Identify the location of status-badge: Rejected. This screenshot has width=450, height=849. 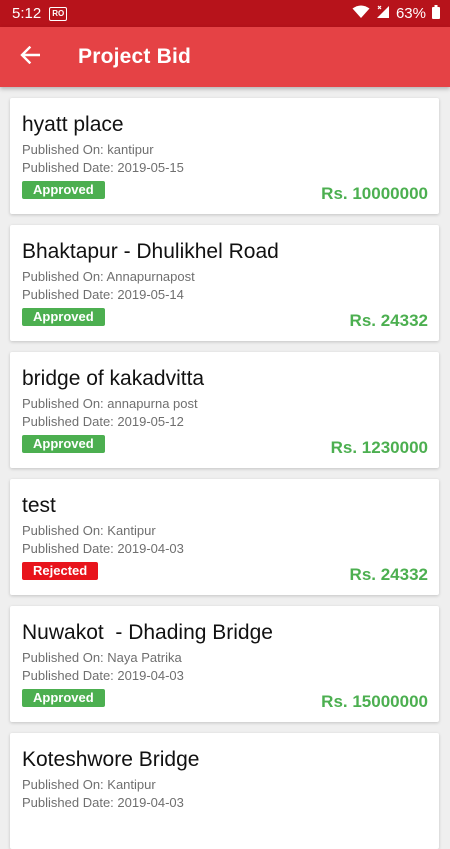
(60, 571).